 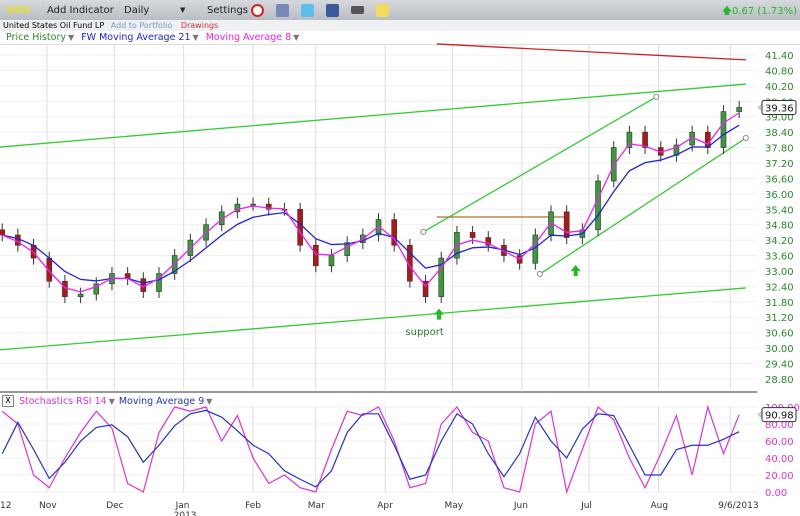 What do you see at coordinates (257, 10) in the screenshot?
I see `alarm-clock-icon` at bounding box center [257, 10].